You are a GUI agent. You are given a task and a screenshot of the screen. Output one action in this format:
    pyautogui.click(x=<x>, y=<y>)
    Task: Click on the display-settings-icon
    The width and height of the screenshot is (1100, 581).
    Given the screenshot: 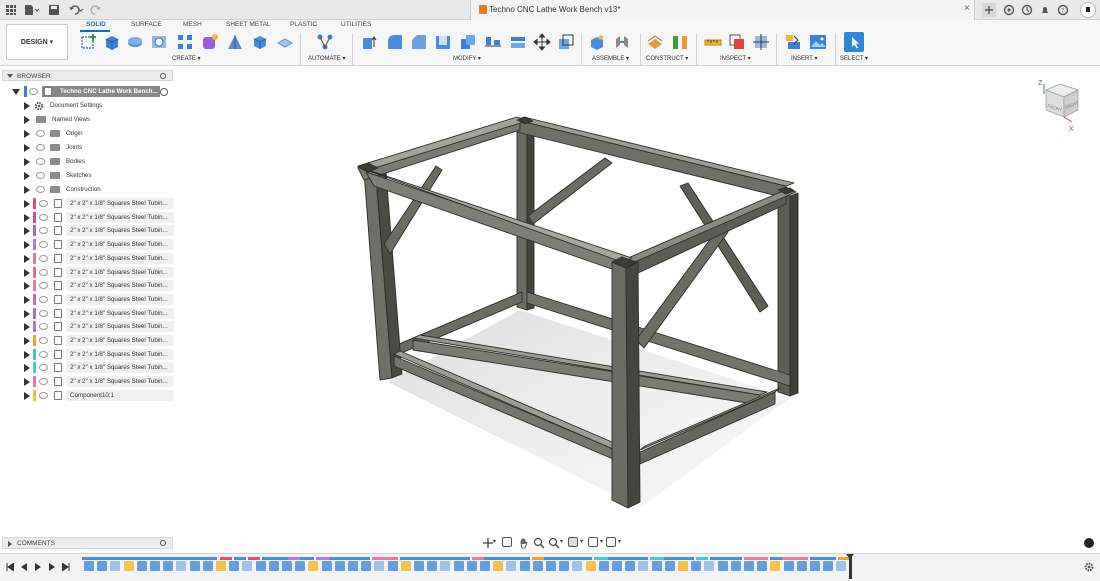 What is the action you would take?
    pyautogui.click(x=573, y=542)
    